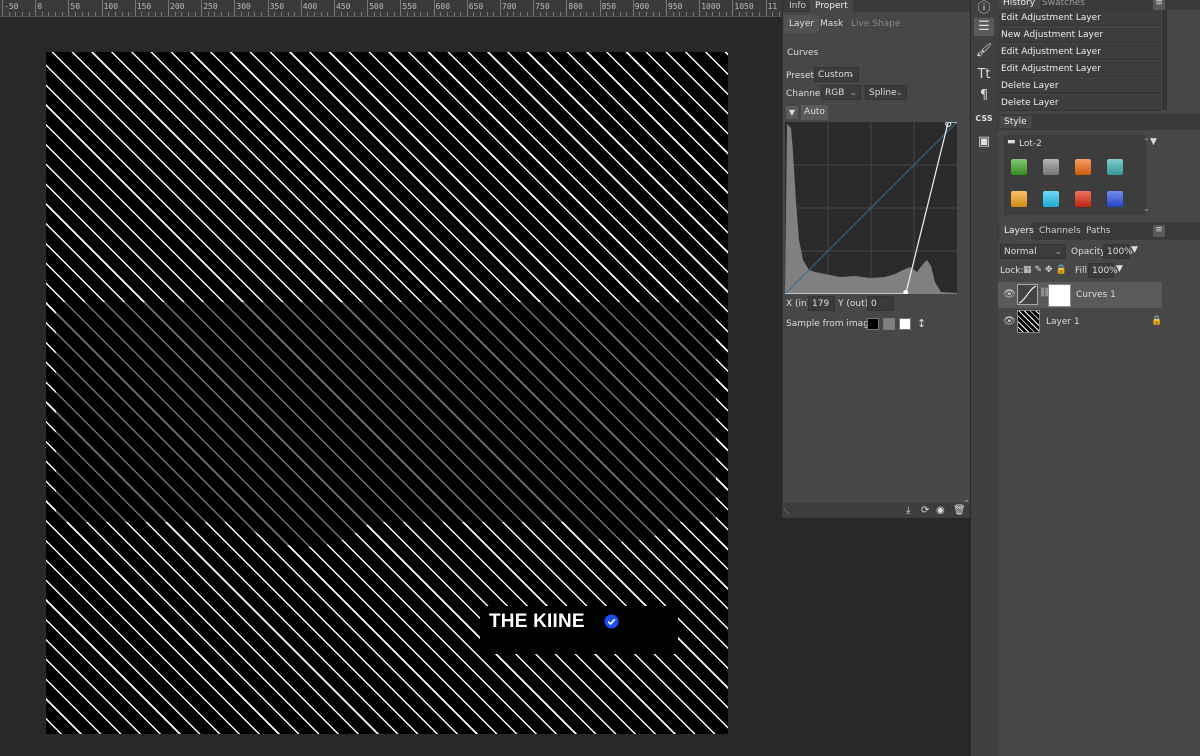  What do you see at coordinates (871, 208) in the screenshot?
I see `curves-graph` at bounding box center [871, 208].